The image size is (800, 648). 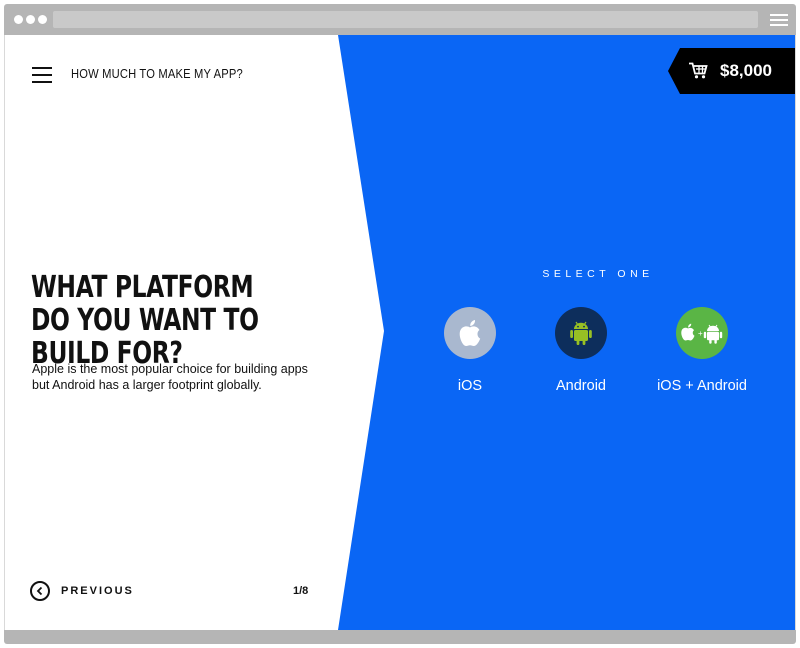 I want to click on browser-toolbar, so click(x=400, y=19).